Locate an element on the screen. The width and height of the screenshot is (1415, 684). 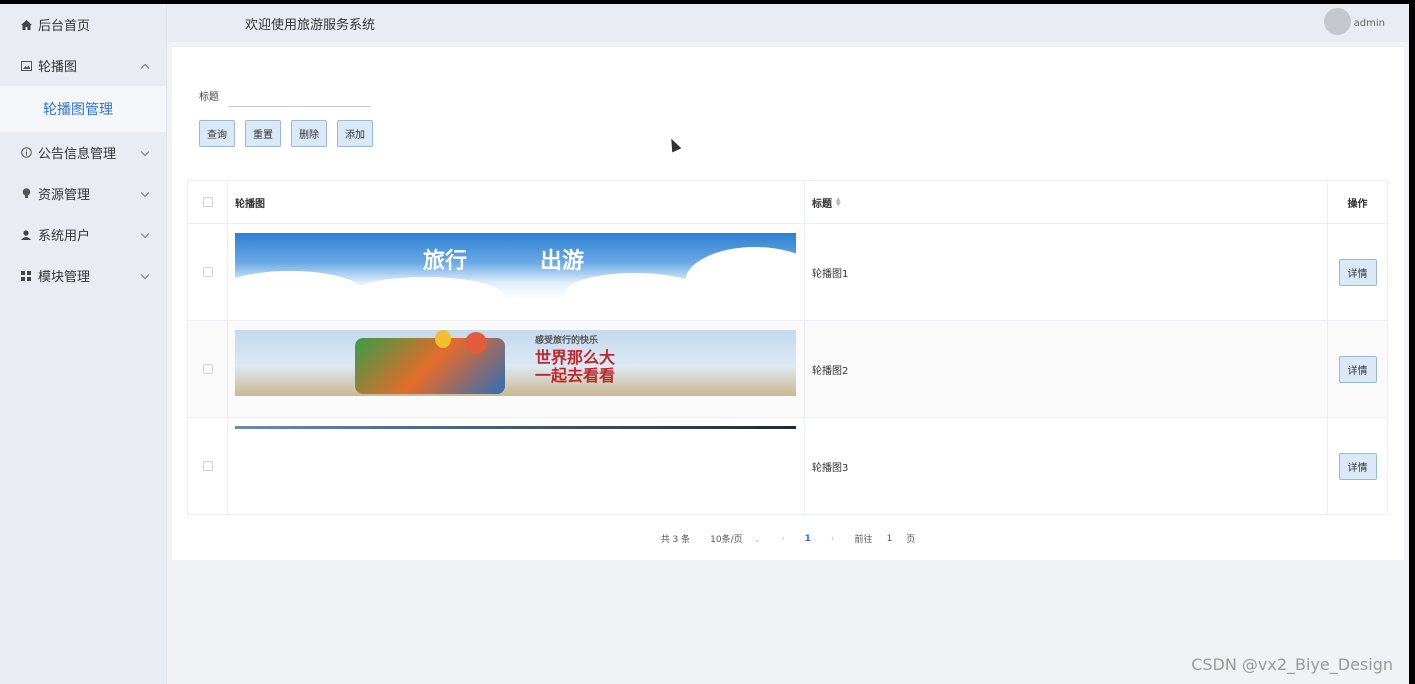
sidebar-item-label: 轮播图 is located at coordinates (58, 67).